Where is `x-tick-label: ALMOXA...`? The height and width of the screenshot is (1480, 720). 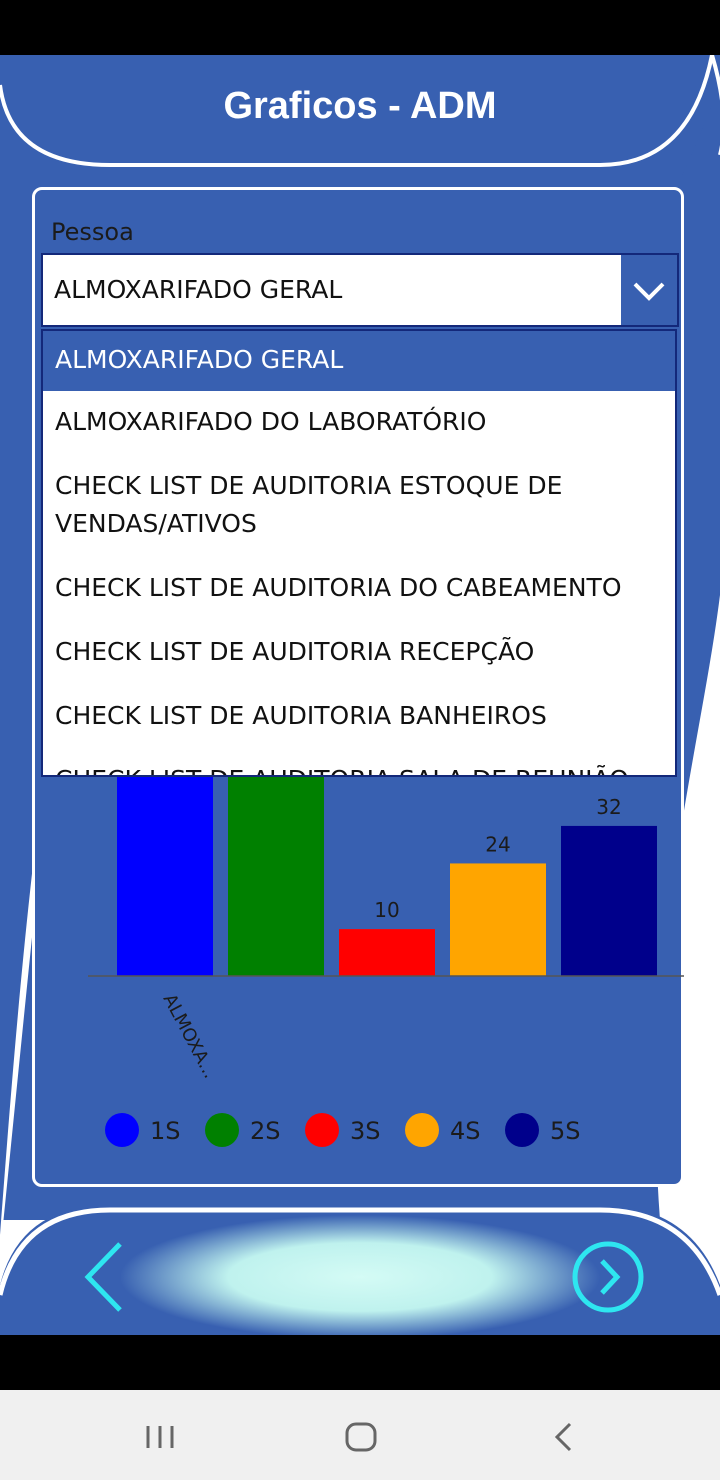 x-tick-label: ALMOXA... is located at coordinates (190, 1035).